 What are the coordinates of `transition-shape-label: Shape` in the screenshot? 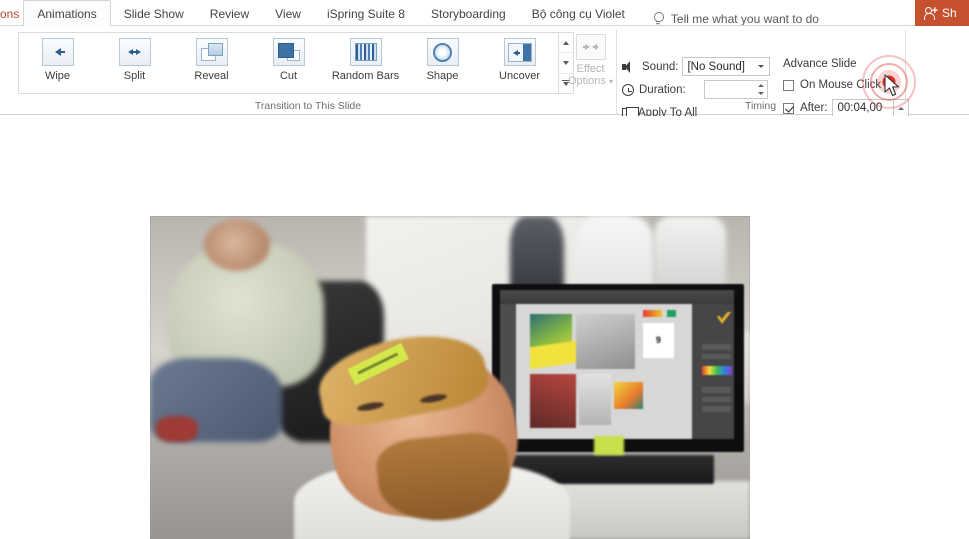 It's located at (442, 76).